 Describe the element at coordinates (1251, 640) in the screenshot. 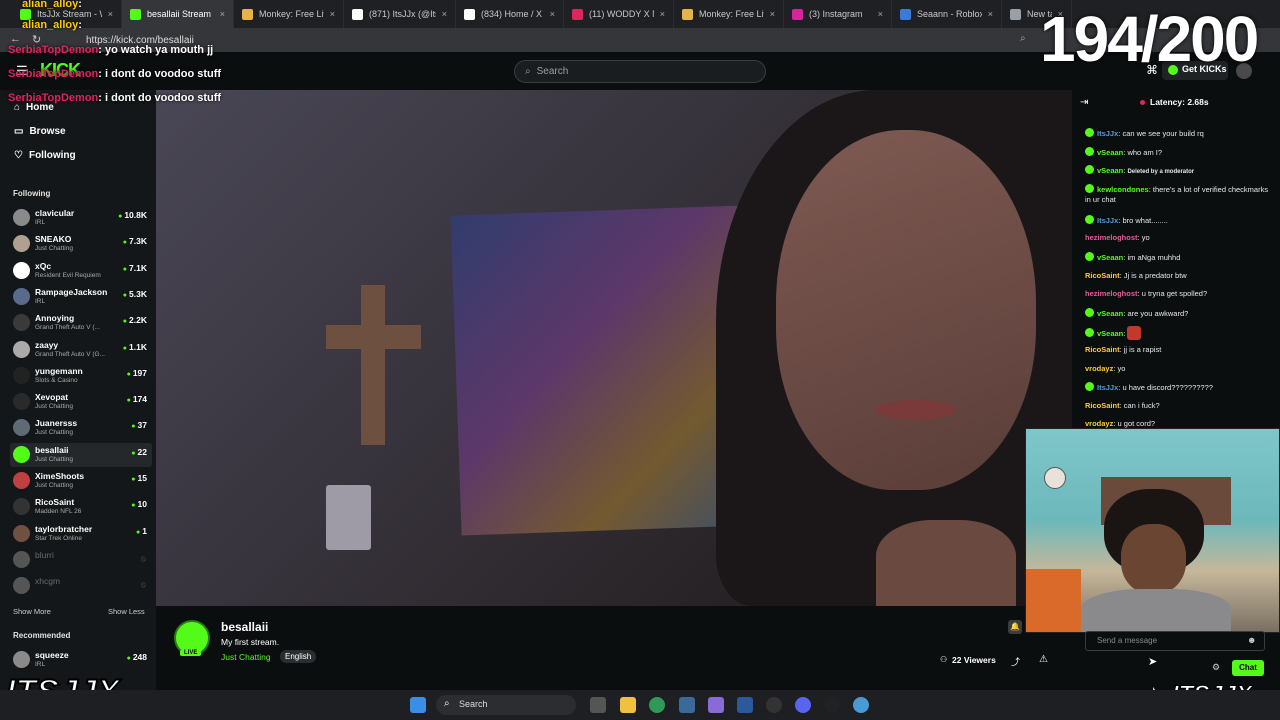

I see `emoji-icon: ☻` at that location.